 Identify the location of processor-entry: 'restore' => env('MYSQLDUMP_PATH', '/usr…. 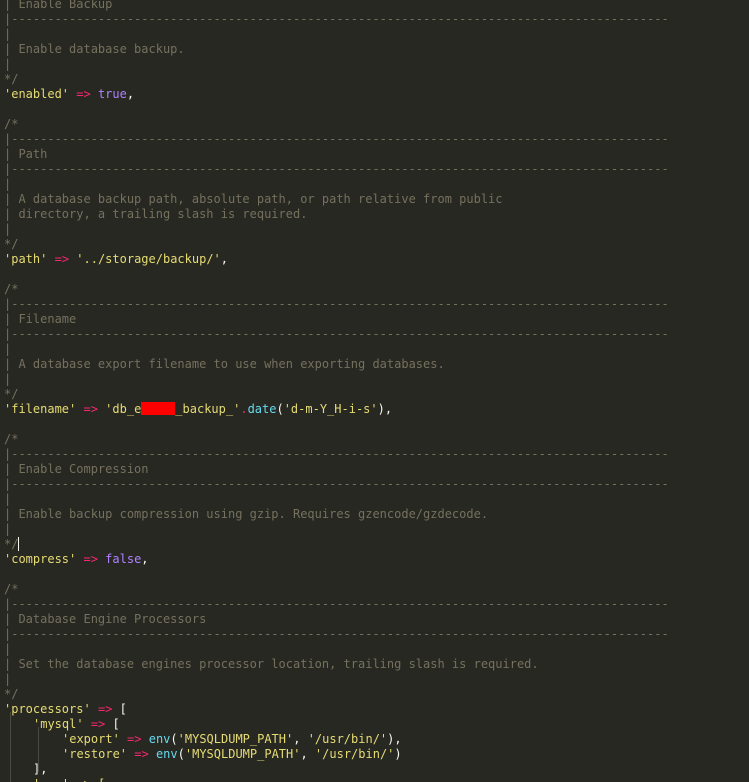
(232, 754).